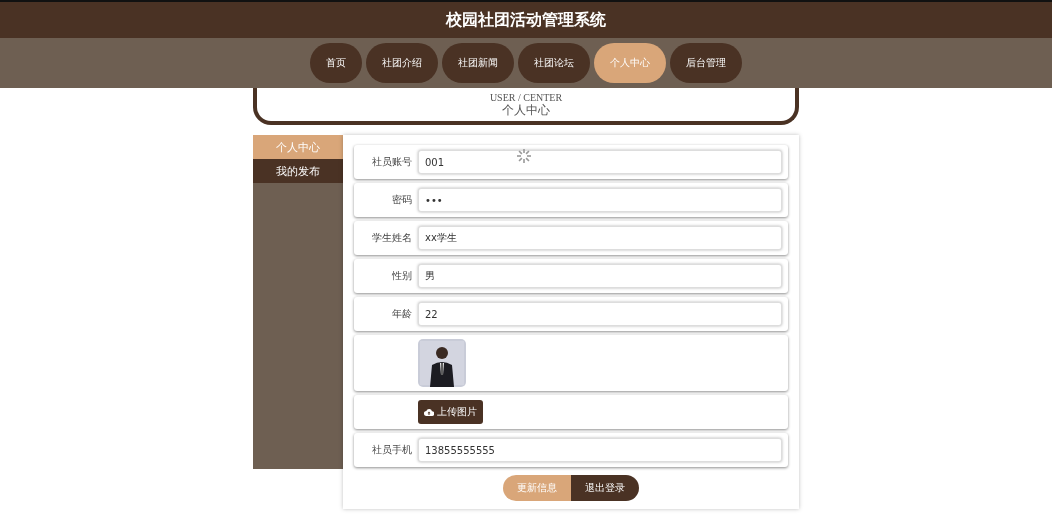  What do you see at coordinates (600, 276) in the screenshot?
I see `input-field: 男` at bounding box center [600, 276].